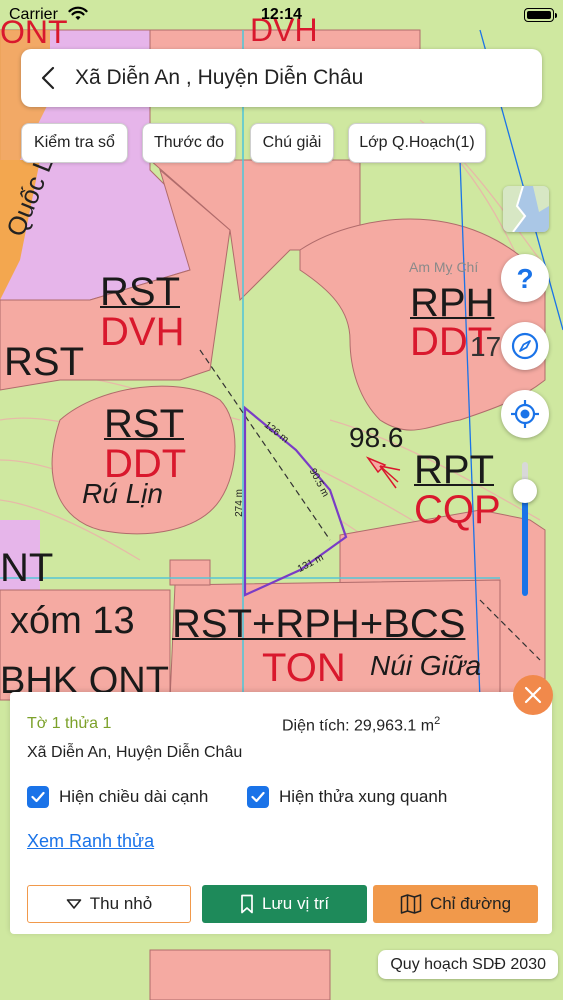  What do you see at coordinates (540, 15) in the screenshot?
I see `battery-icon` at bounding box center [540, 15].